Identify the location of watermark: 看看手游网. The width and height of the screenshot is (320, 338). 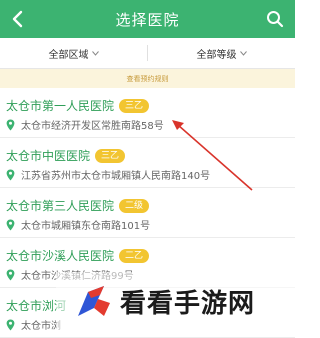
(184, 301).